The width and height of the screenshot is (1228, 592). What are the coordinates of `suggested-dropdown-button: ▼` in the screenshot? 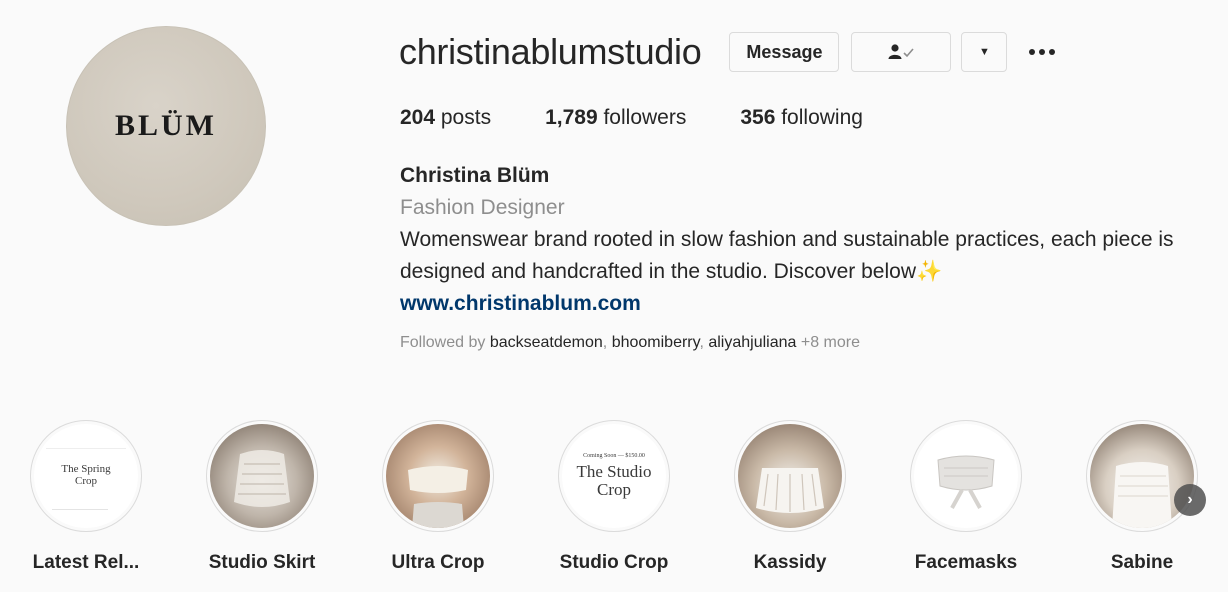 It's located at (984, 52).